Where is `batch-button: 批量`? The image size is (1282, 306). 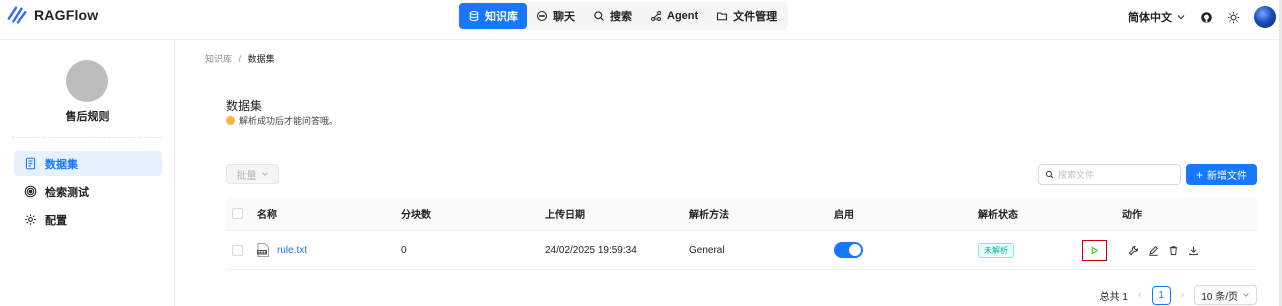
batch-button: 批量 is located at coordinates (252, 174).